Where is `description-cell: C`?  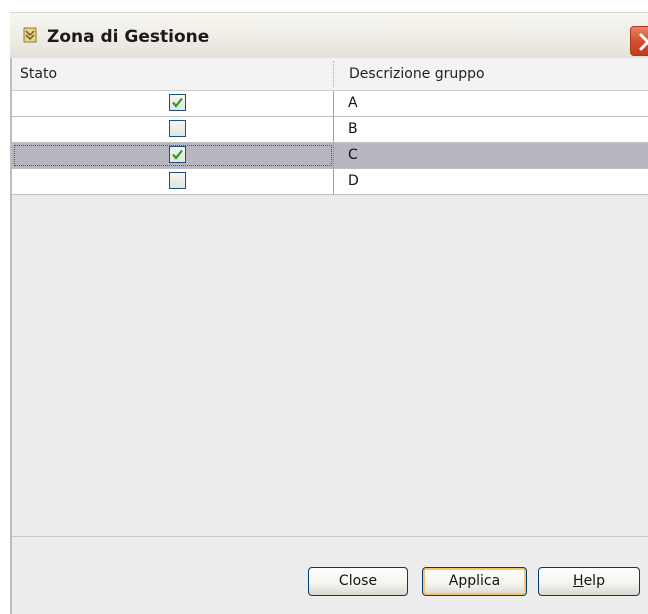
description-cell: C is located at coordinates (353, 155).